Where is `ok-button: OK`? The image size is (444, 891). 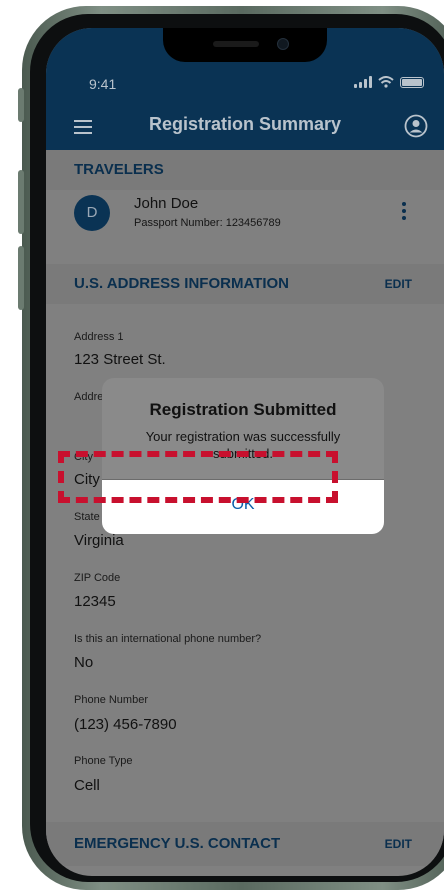
ok-button: OK is located at coordinates (243, 507).